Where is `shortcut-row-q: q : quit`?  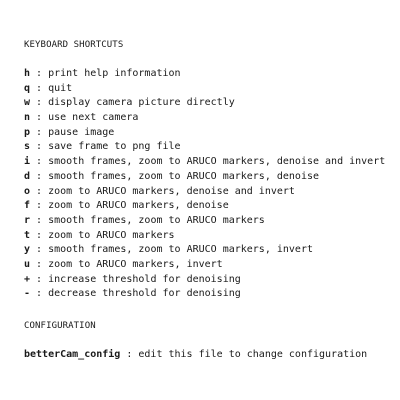 shortcut-row-q: q : quit is located at coordinates (209, 89).